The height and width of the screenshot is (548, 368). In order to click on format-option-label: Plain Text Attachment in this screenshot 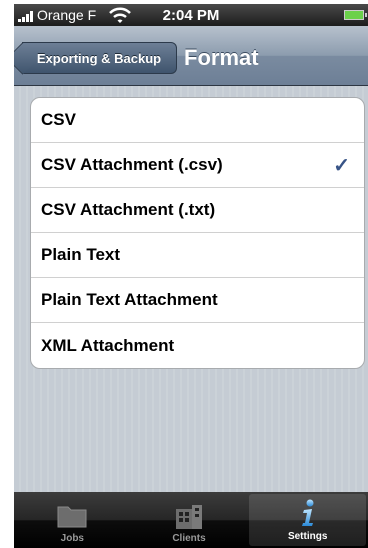, I will do `click(129, 299)`.